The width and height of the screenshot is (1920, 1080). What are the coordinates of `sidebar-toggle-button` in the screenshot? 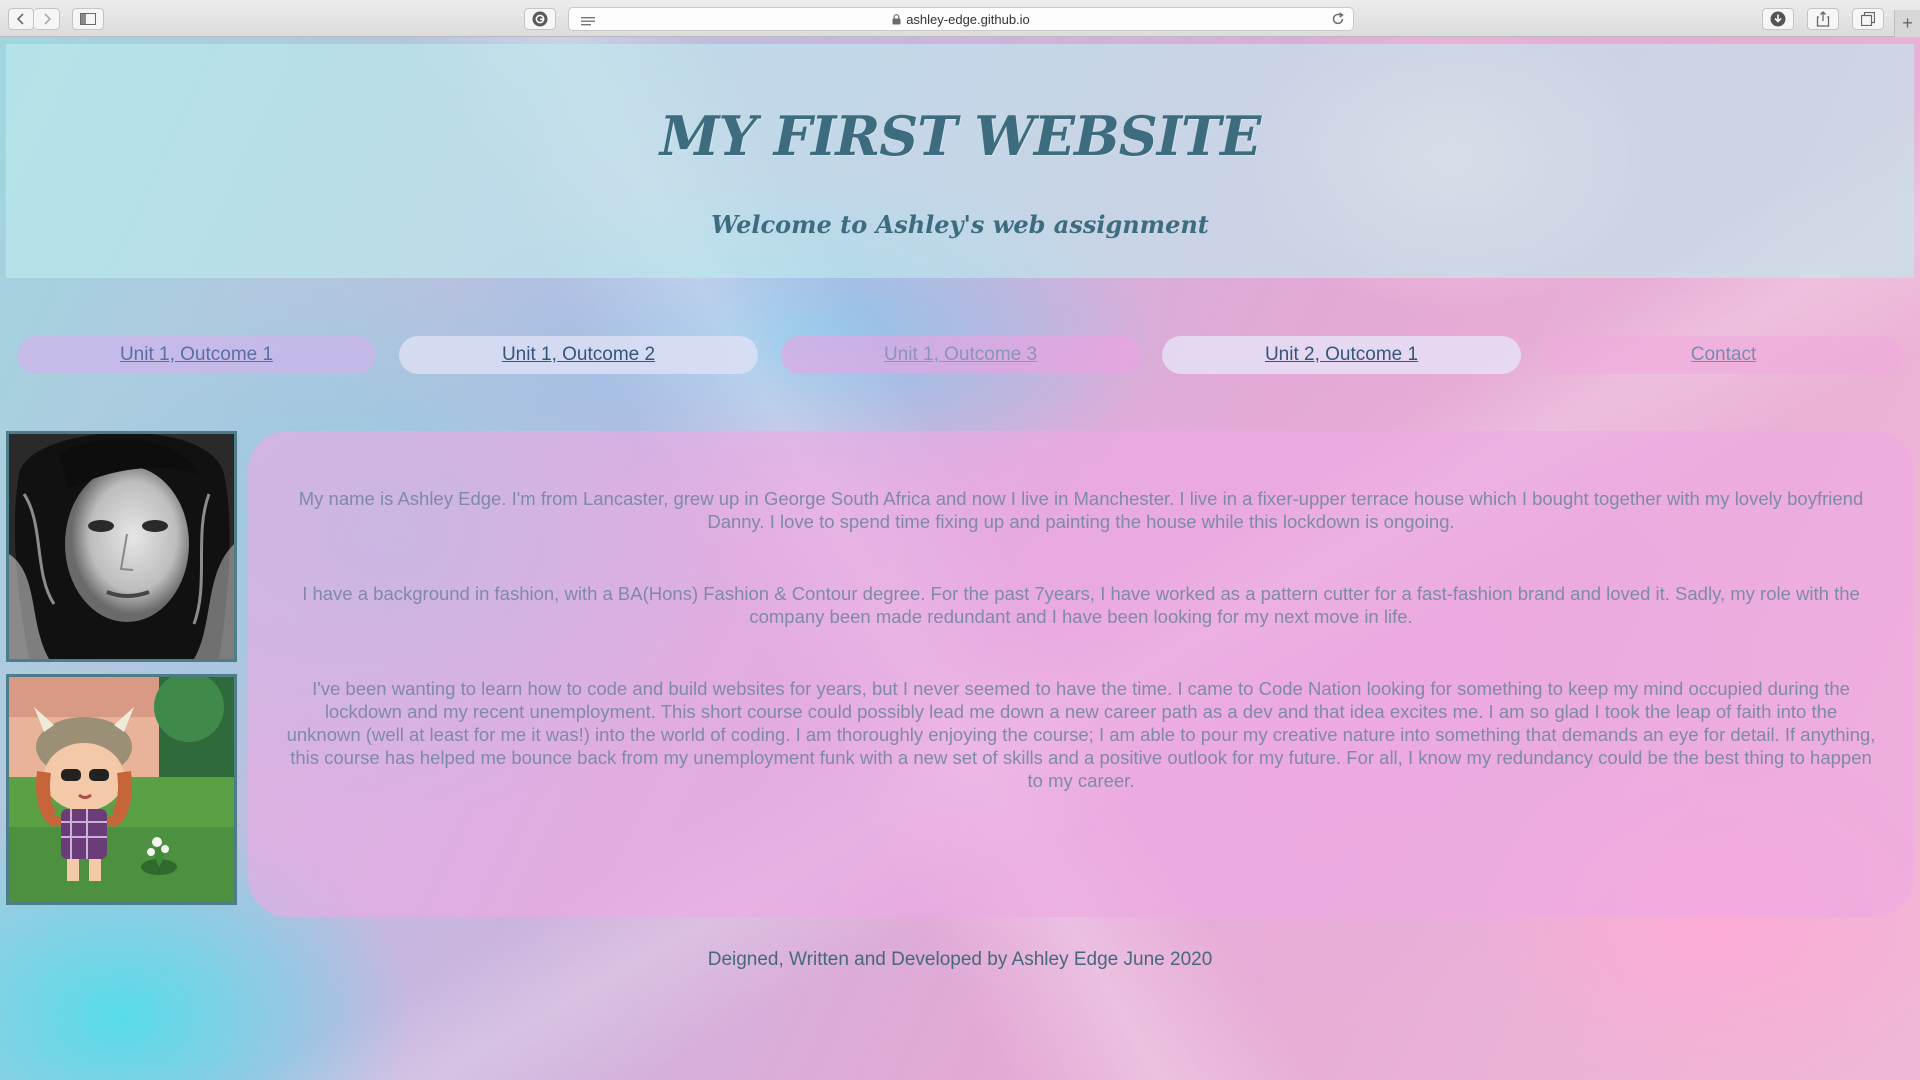 It's located at (88, 19).